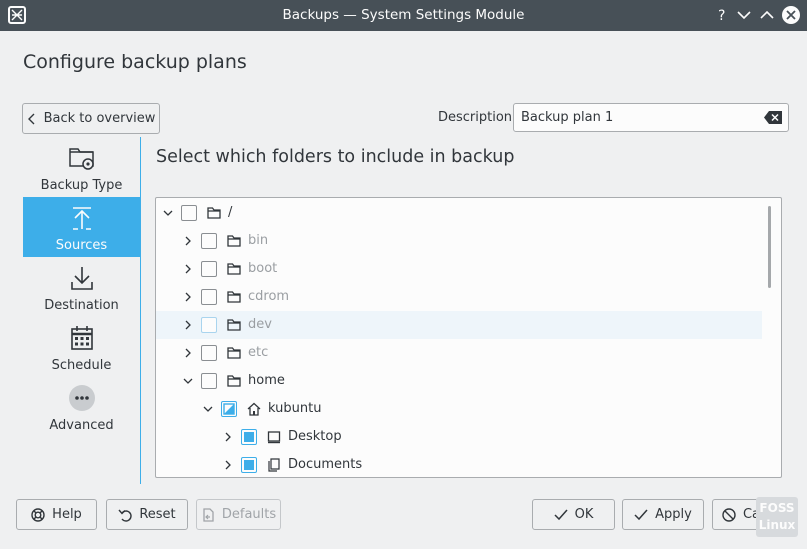 This screenshot has height=549, width=807. Describe the element at coordinates (263, 268) in the screenshot. I see `folder-name: boot` at that location.